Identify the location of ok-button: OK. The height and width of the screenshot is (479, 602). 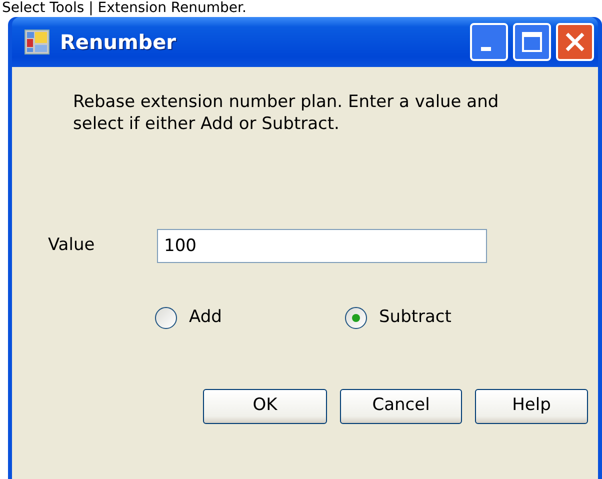
(265, 406).